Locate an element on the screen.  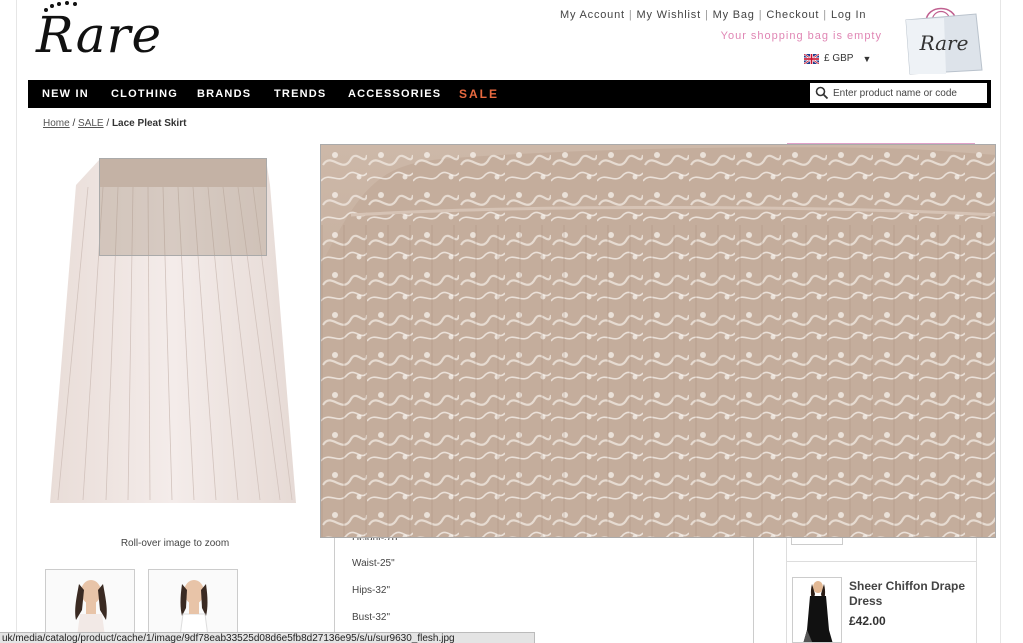
detail-waist: Waist-25" is located at coordinates (373, 563).